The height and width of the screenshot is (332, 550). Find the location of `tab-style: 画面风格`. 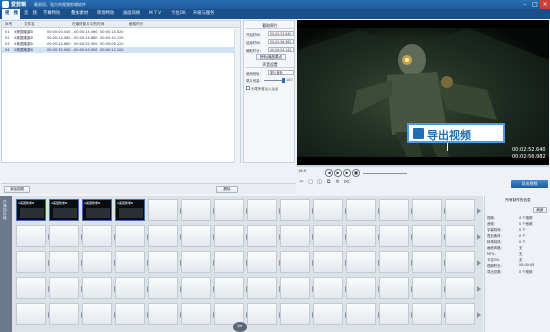

tab-style: 画面风格 is located at coordinates (131, 14).